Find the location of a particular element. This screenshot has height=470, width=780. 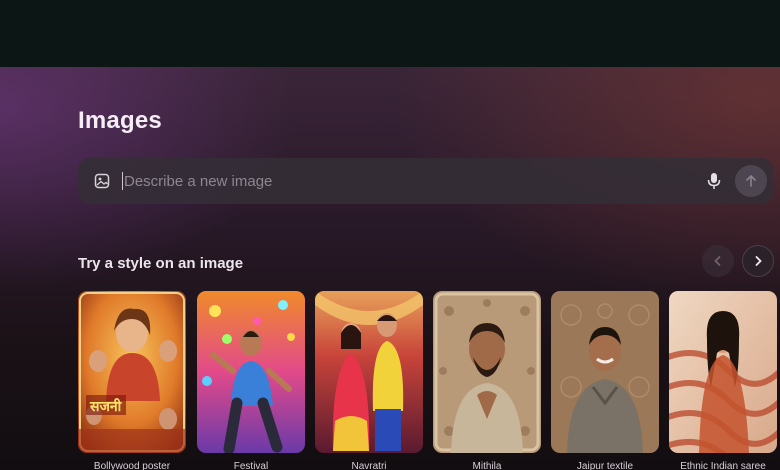

page-title: Images is located at coordinates (120, 120).